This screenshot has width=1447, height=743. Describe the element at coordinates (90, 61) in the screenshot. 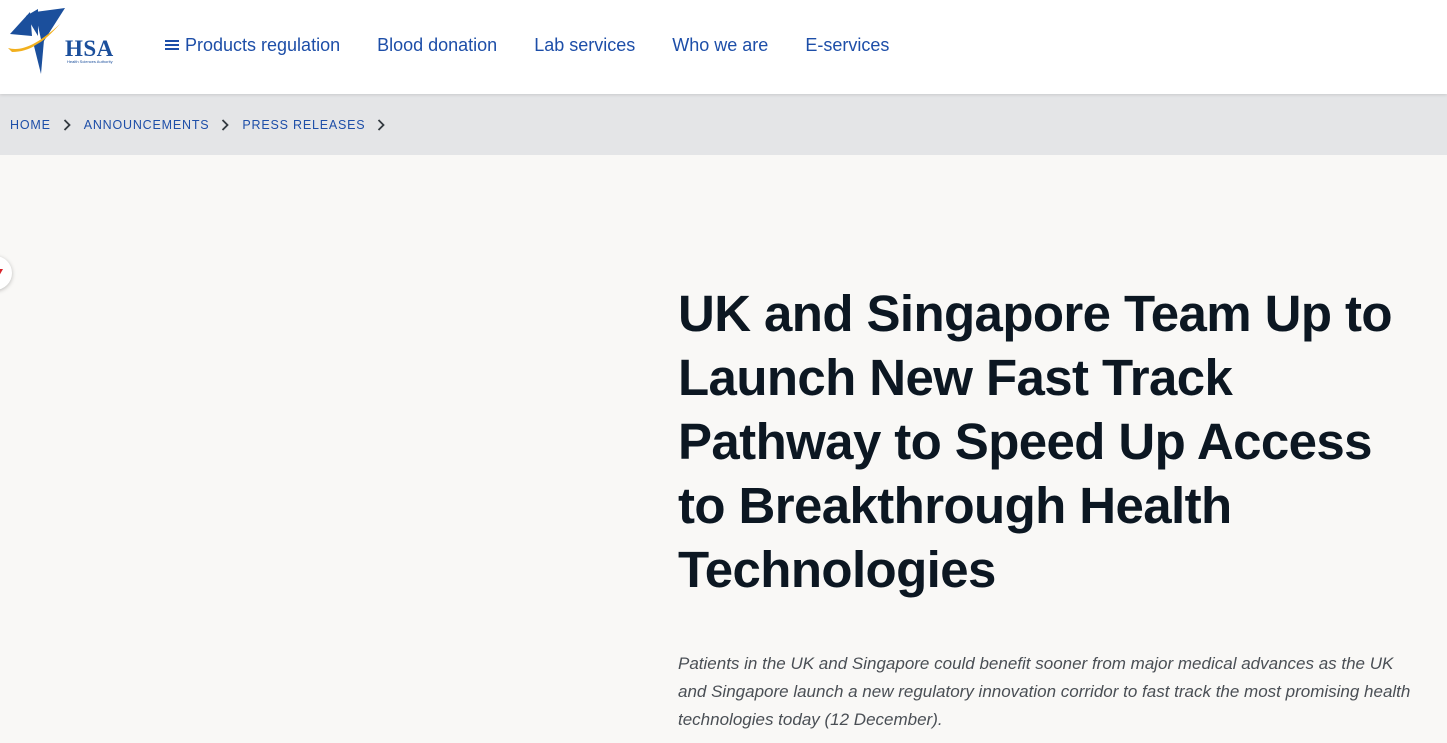

I see `logo-subtitle: Health Sciences Authority` at that location.